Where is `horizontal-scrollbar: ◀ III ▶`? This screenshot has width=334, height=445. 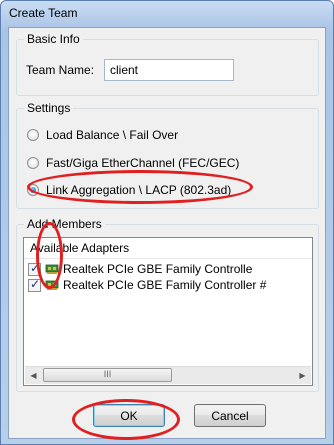
horizontal-scrollbar: ◀ III ▶ is located at coordinates (168, 375).